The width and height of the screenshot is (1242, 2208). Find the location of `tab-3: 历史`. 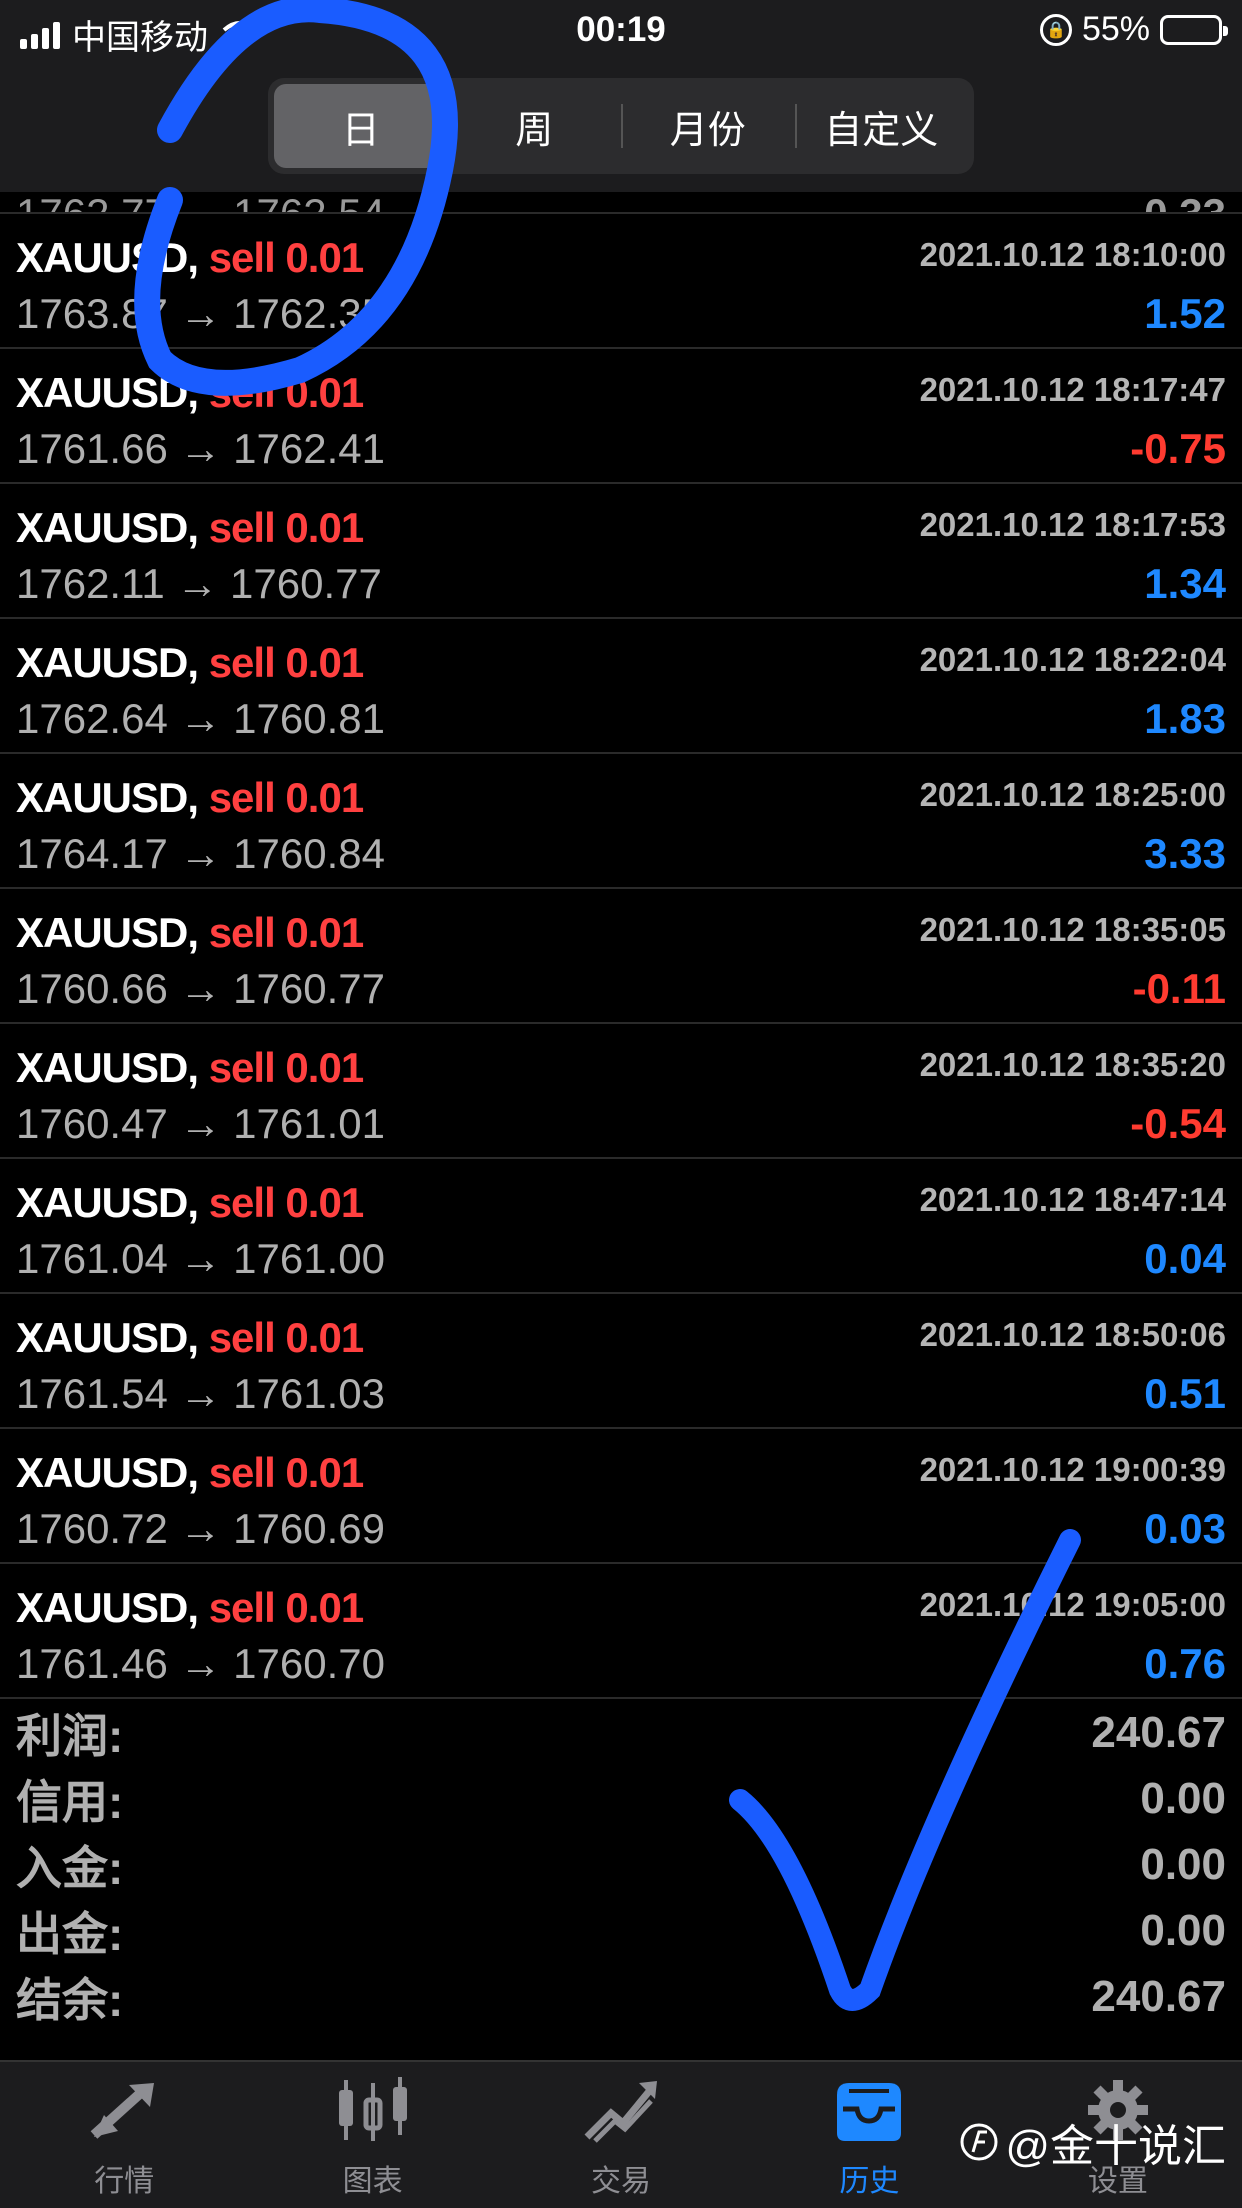

tab-3: 历史 is located at coordinates (869, 2135).